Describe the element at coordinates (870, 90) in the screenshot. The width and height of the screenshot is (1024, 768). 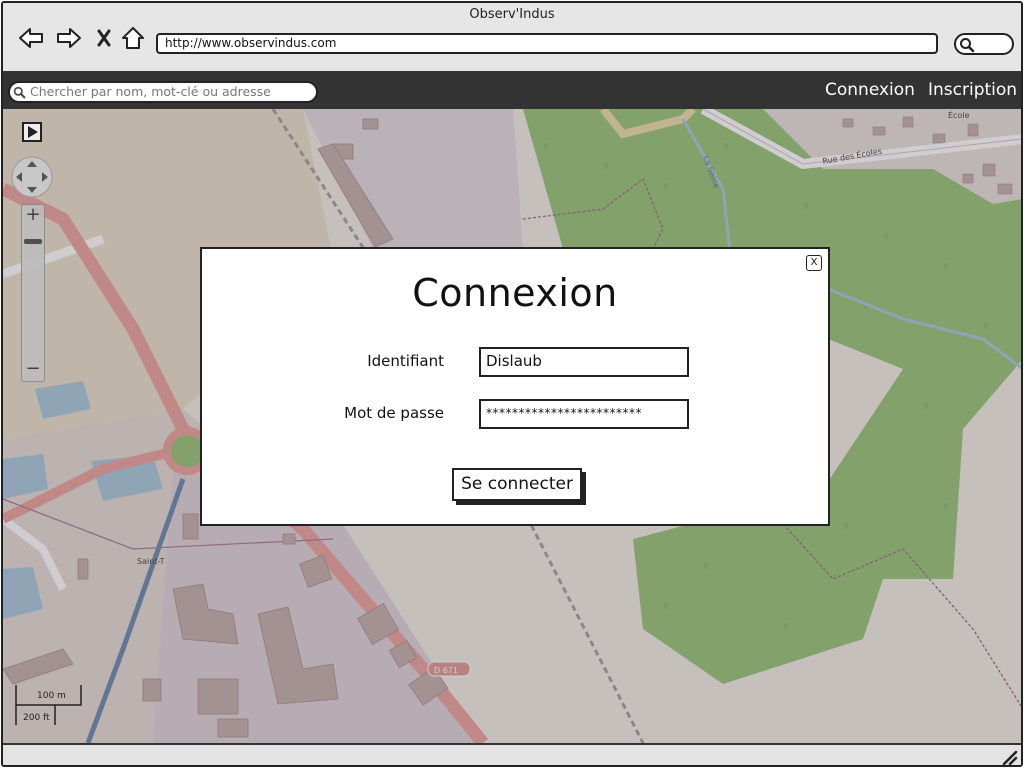
I see `login-link: Connexion` at that location.